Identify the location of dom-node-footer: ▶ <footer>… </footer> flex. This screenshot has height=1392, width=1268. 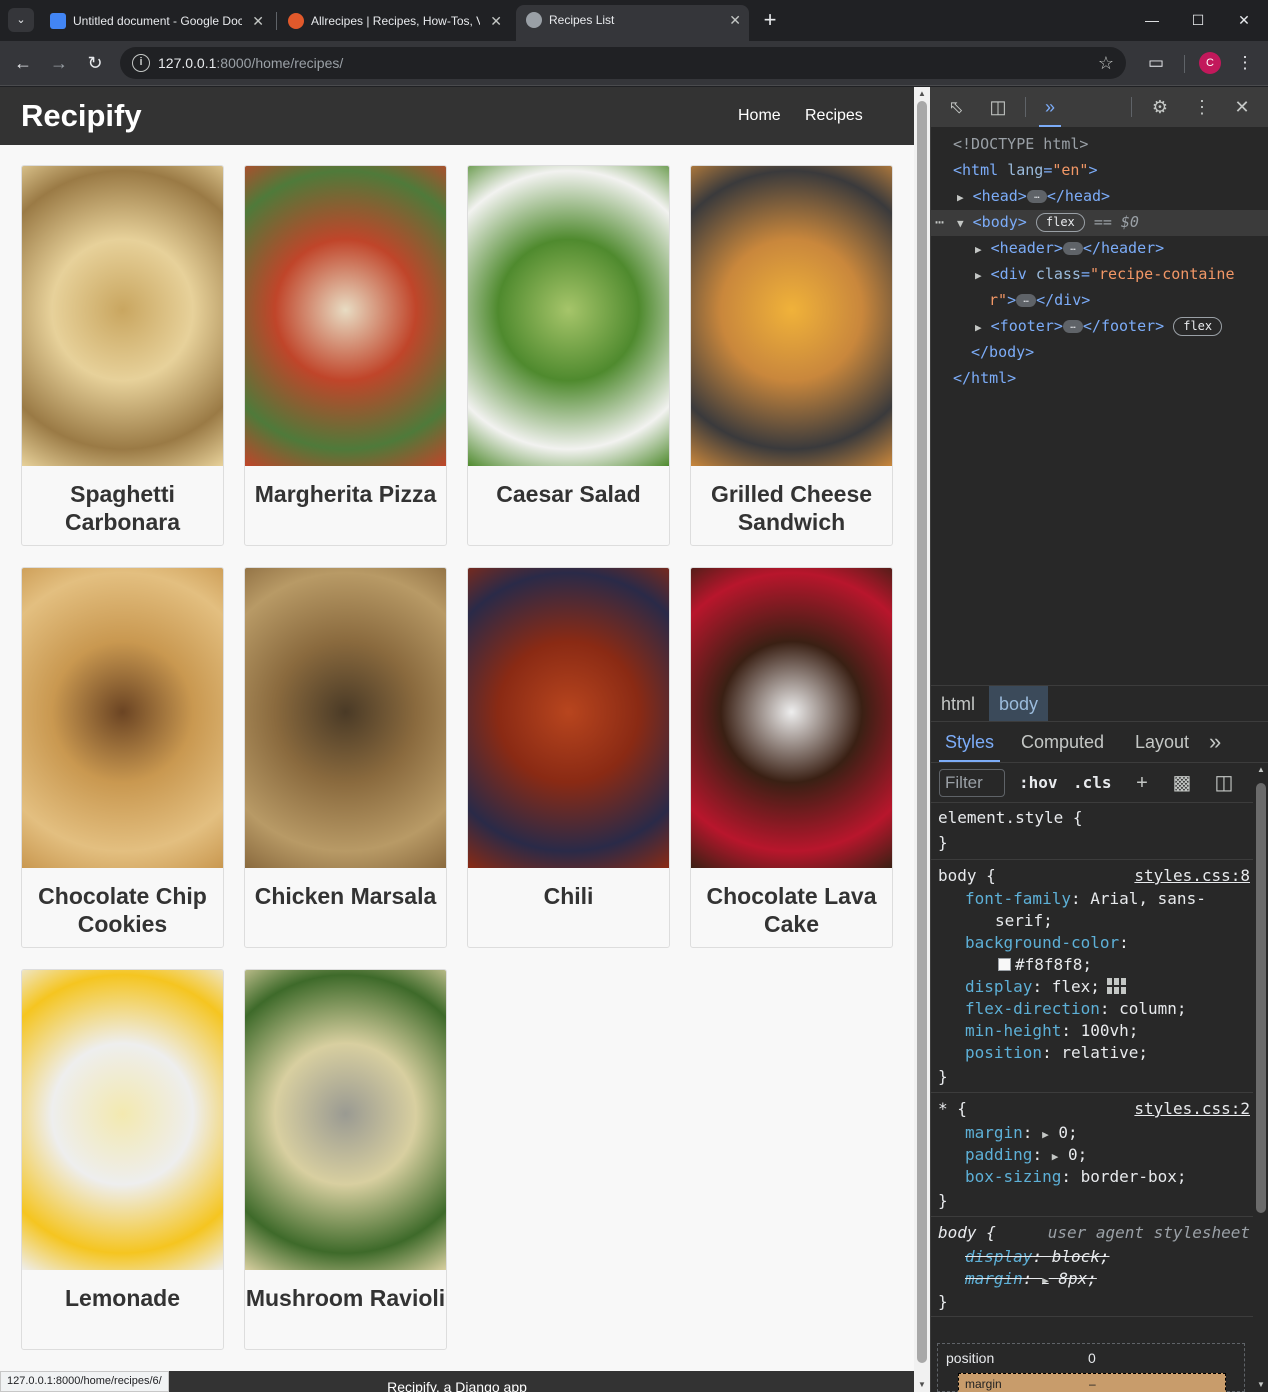
(1099, 327).